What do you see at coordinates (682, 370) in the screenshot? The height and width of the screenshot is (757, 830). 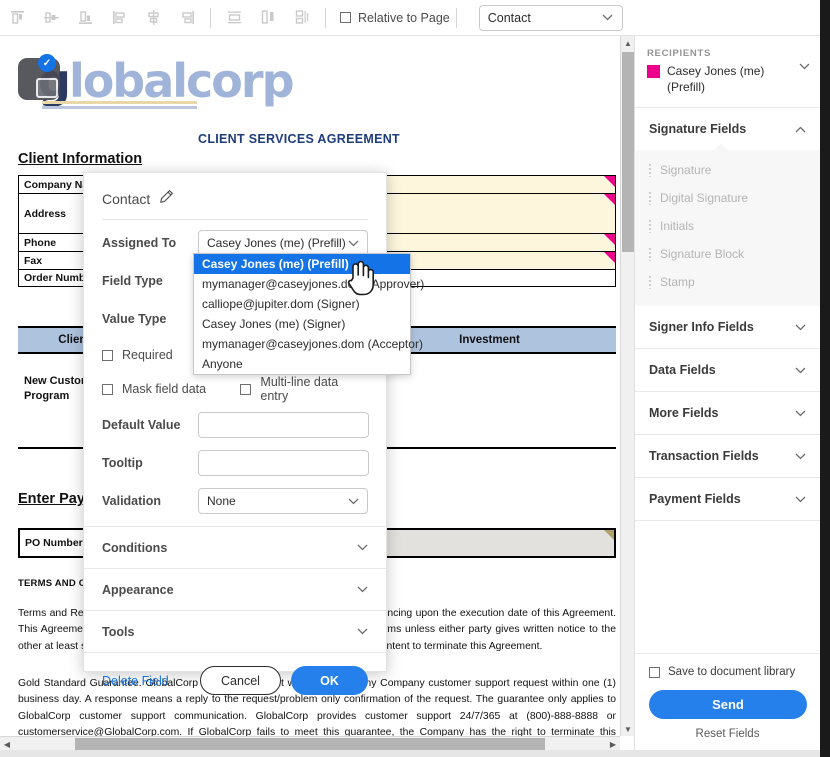 I see `accordion-title: Data Fields` at bounding box center [682, 370].